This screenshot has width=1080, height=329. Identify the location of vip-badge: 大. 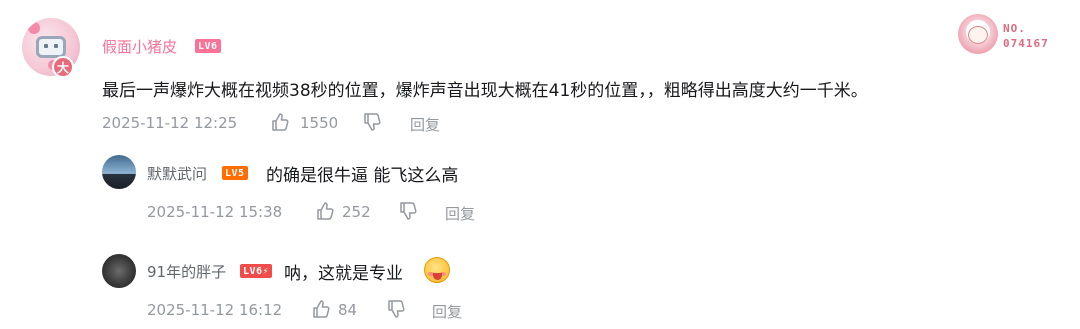
(63, 67).